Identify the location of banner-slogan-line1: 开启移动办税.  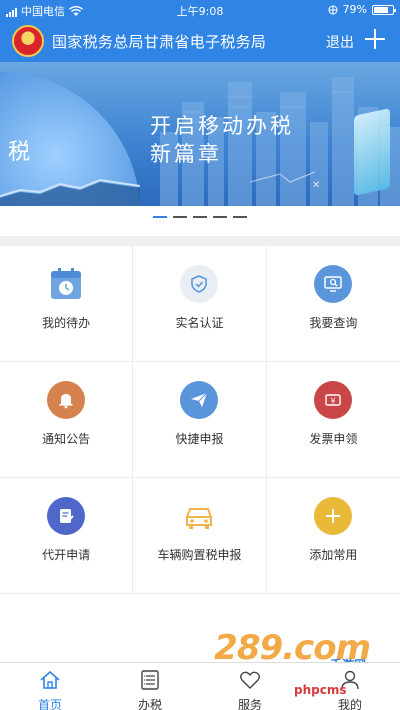
(222, 126).